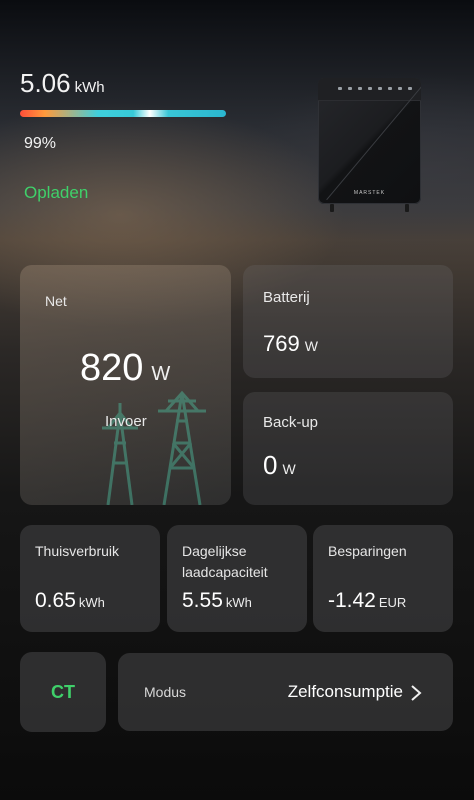 Image resolution: width=474 pixels, height=800 pixels. Describe the element at coordinates (367, 551) in the screenshot. I see `savings-title: Besparingen` at that location.